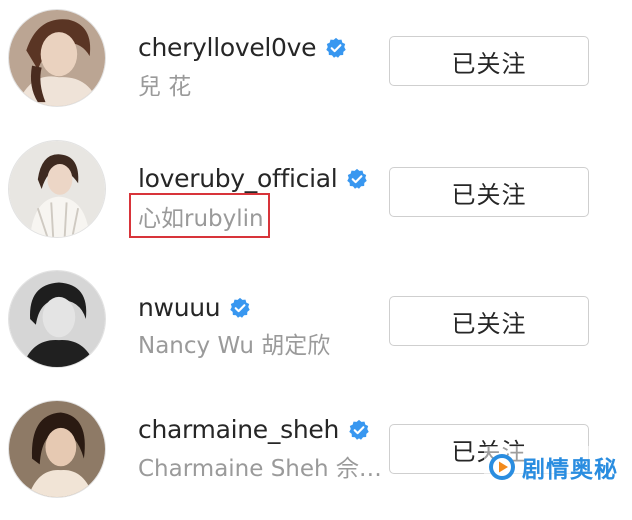 This screenshot has height=520, width=632. I want to click on username: charmaine_sheh, so click(254, 429).